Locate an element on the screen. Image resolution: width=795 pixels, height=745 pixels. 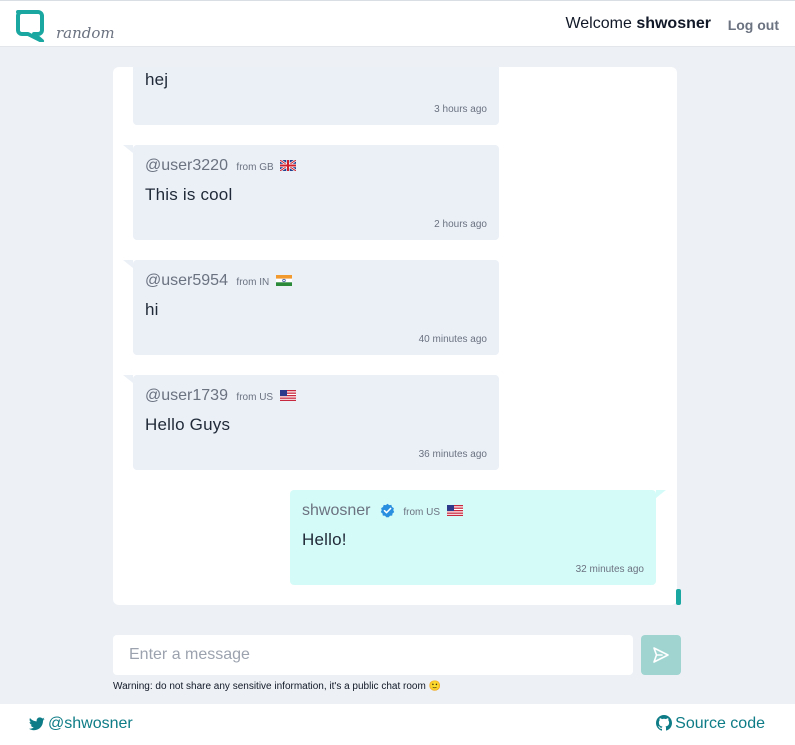
message-bubble: @user5954 from IN hi 40 minutes ago is located at coordinates (311, 307).